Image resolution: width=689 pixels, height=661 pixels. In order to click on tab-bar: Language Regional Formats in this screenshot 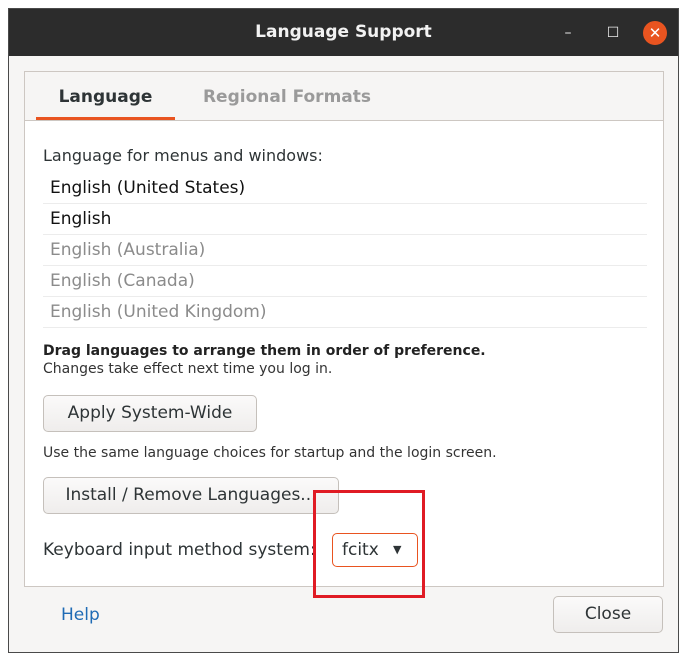, I will do `click(344, 96)`.